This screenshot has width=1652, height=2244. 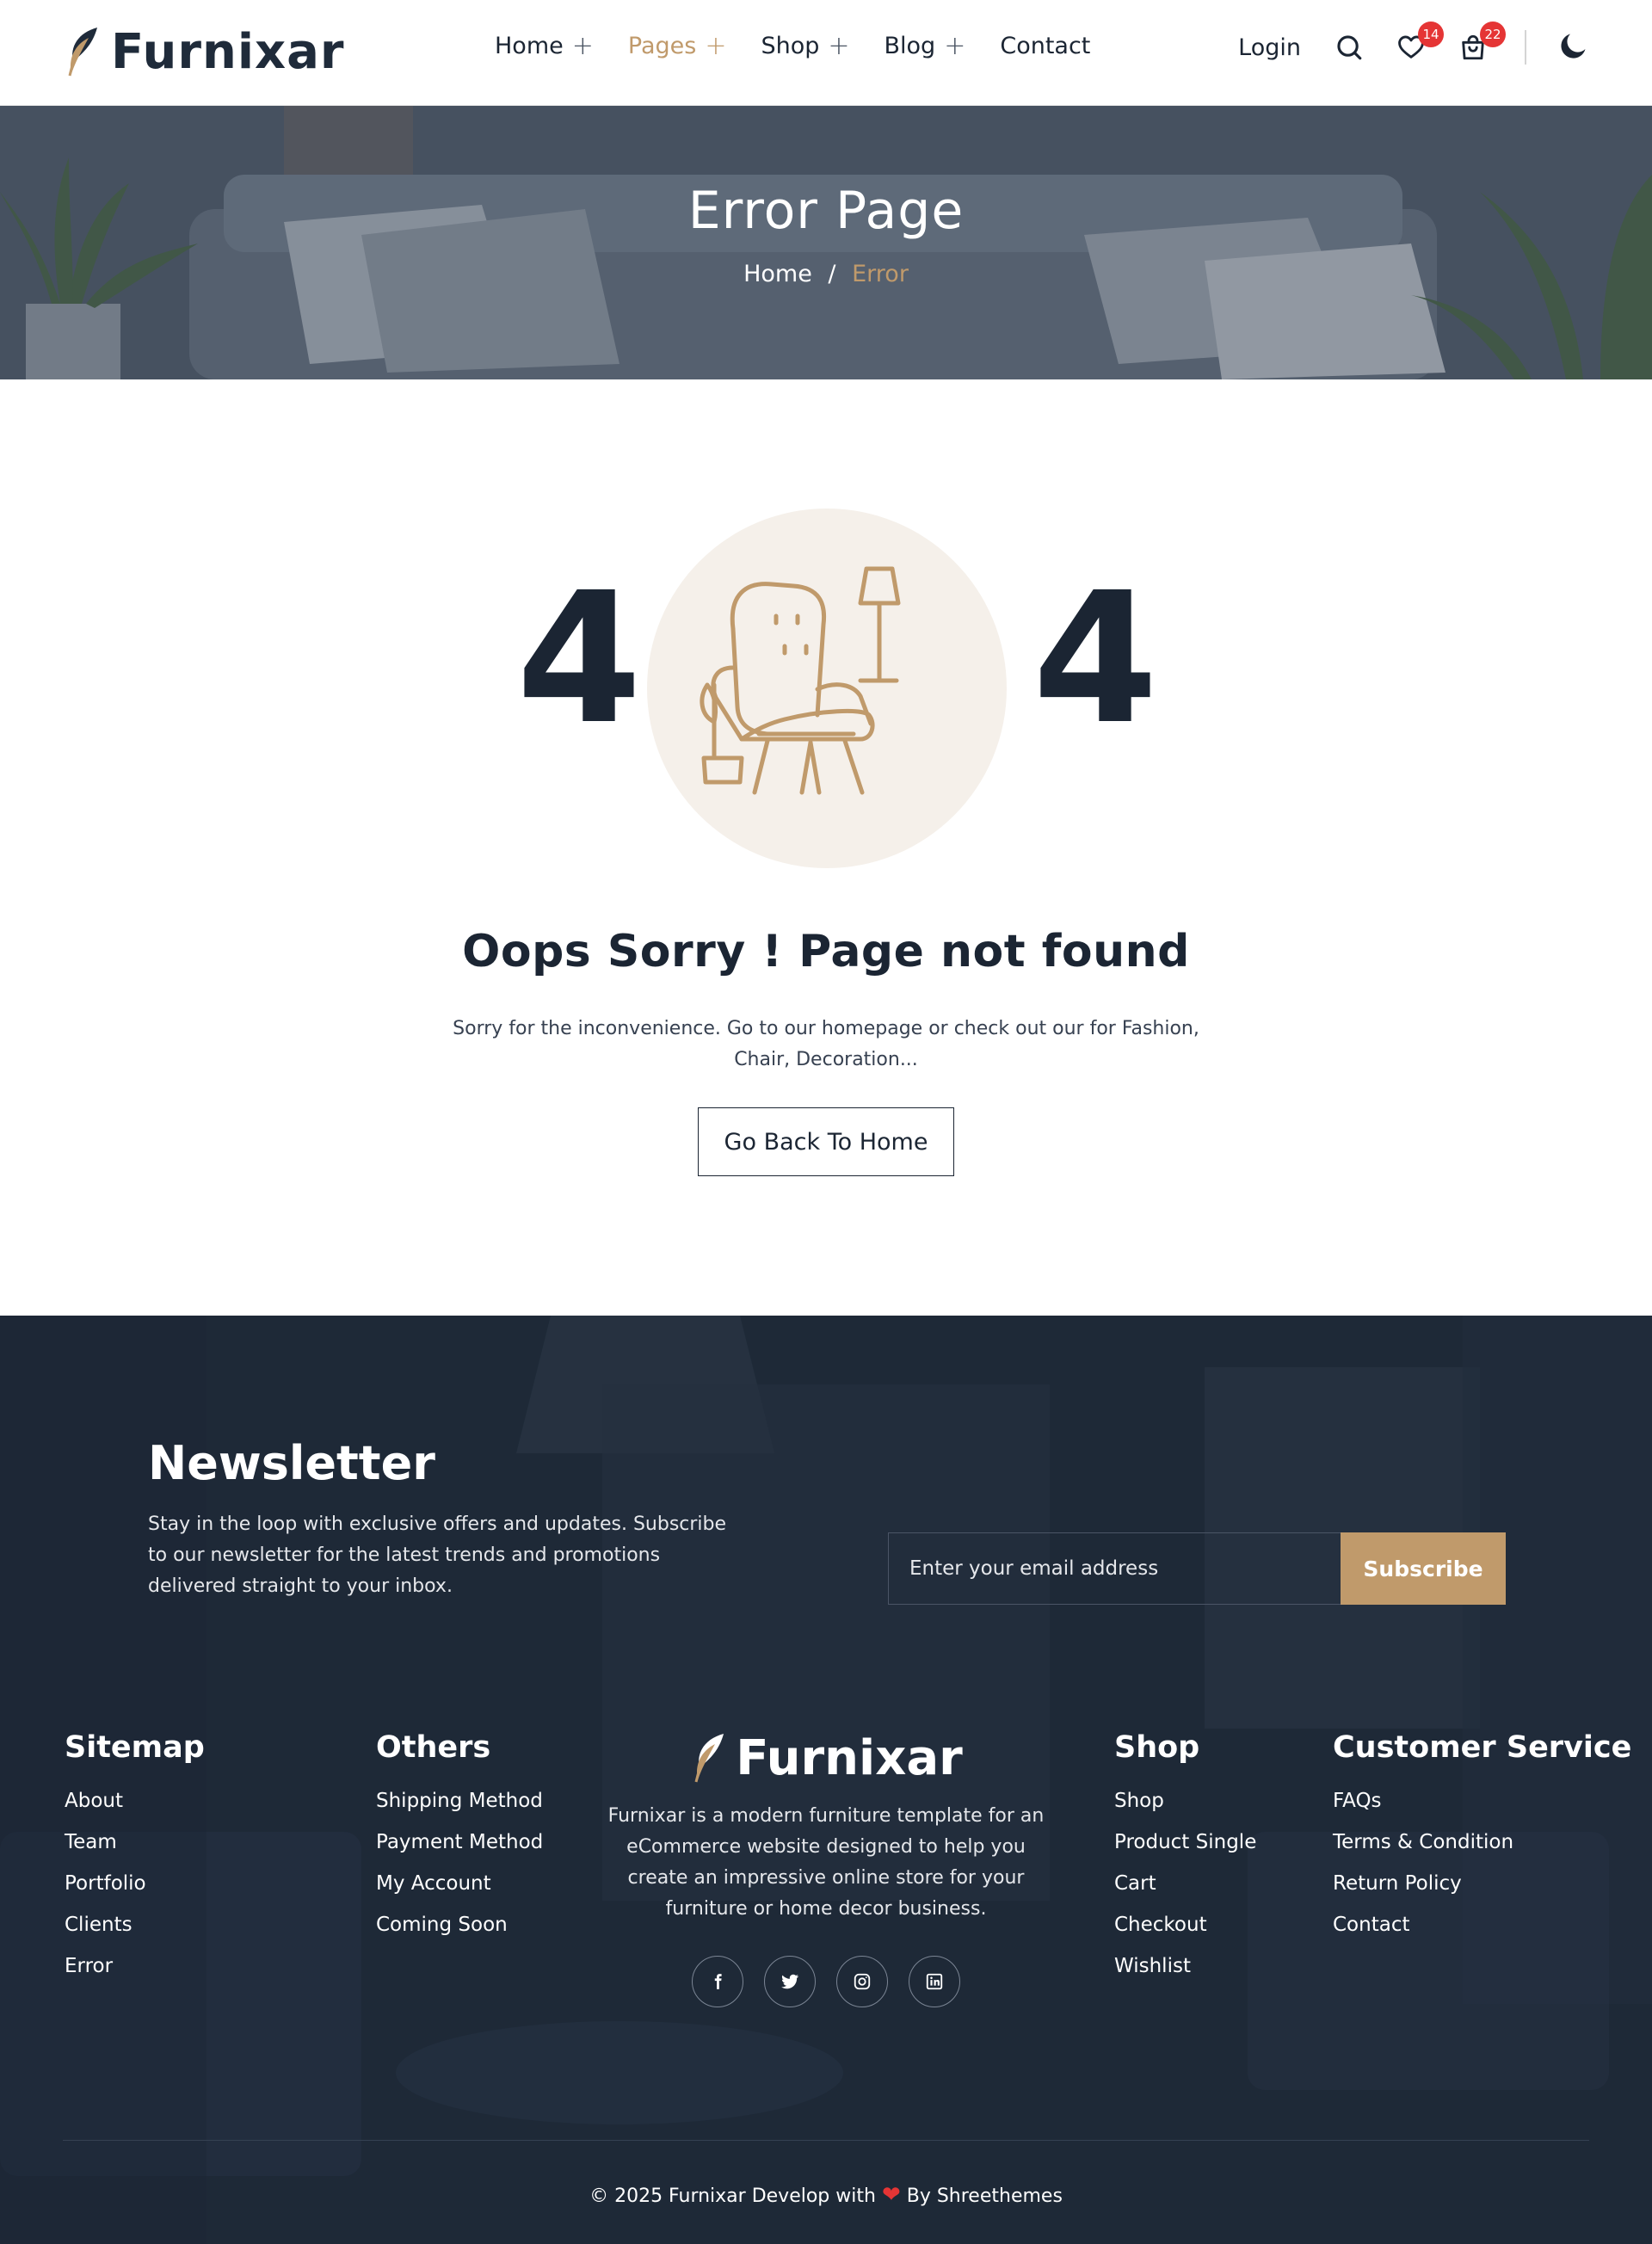 I want to click on page-banner: Error Page Home / Error, so click(x=826, y=242).